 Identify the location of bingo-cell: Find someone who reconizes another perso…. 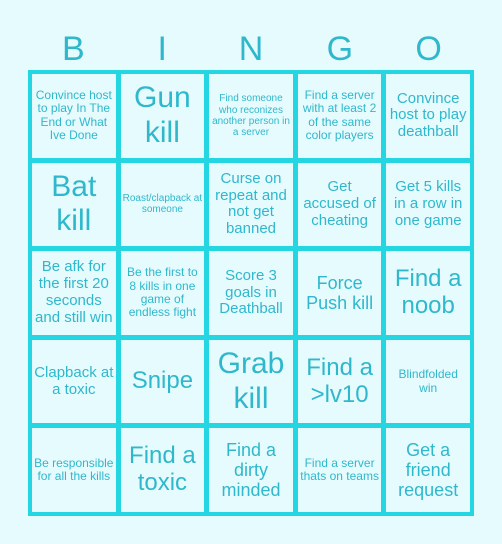
(251, 116).